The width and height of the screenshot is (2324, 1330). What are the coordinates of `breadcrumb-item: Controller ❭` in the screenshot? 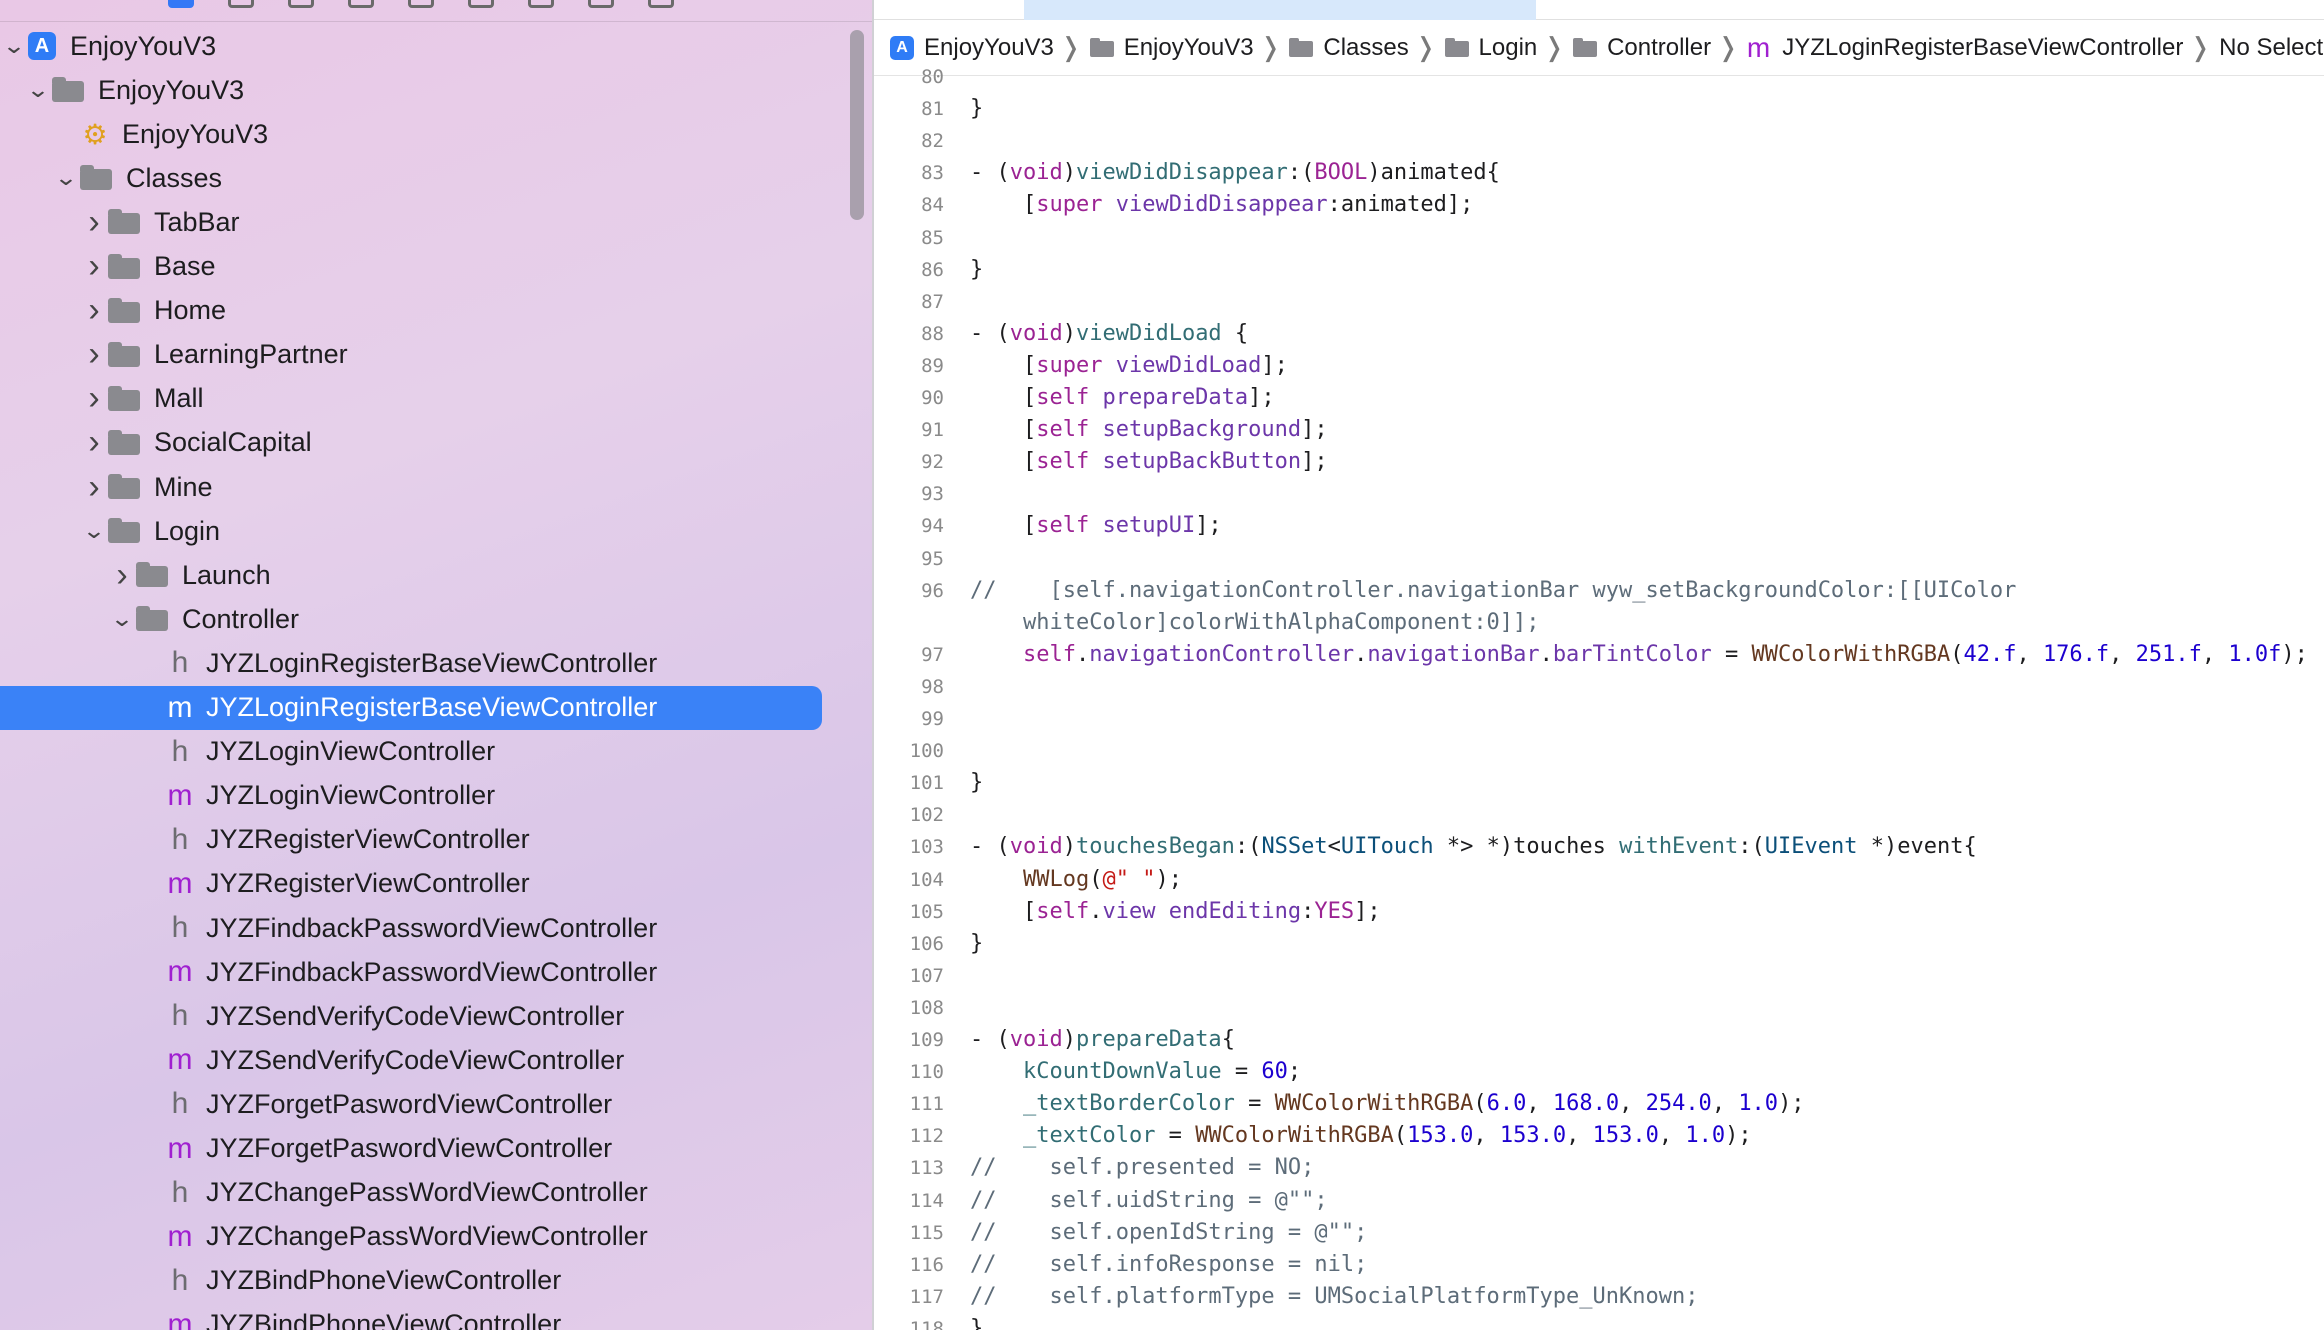 It's located at (1660, 47).